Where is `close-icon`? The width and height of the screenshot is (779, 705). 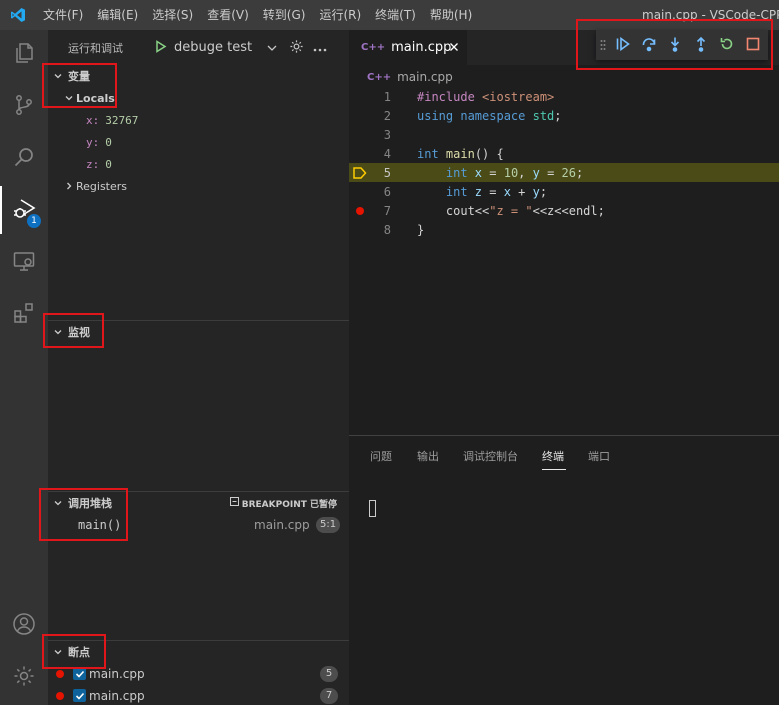
close-icon is located at coordinates (454, 47).